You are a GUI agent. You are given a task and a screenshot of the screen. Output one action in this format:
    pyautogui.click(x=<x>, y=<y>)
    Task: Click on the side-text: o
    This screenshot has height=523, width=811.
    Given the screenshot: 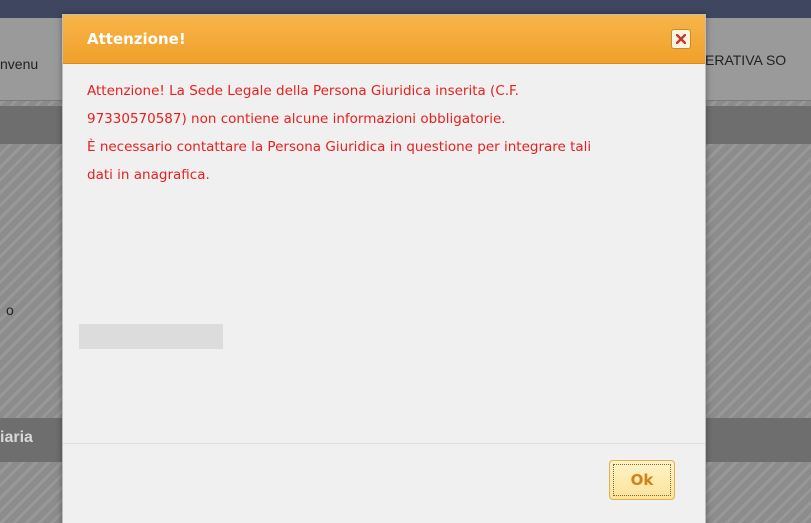 What is the action you would take?
    pyautogui.click(x=10, y=310)
    